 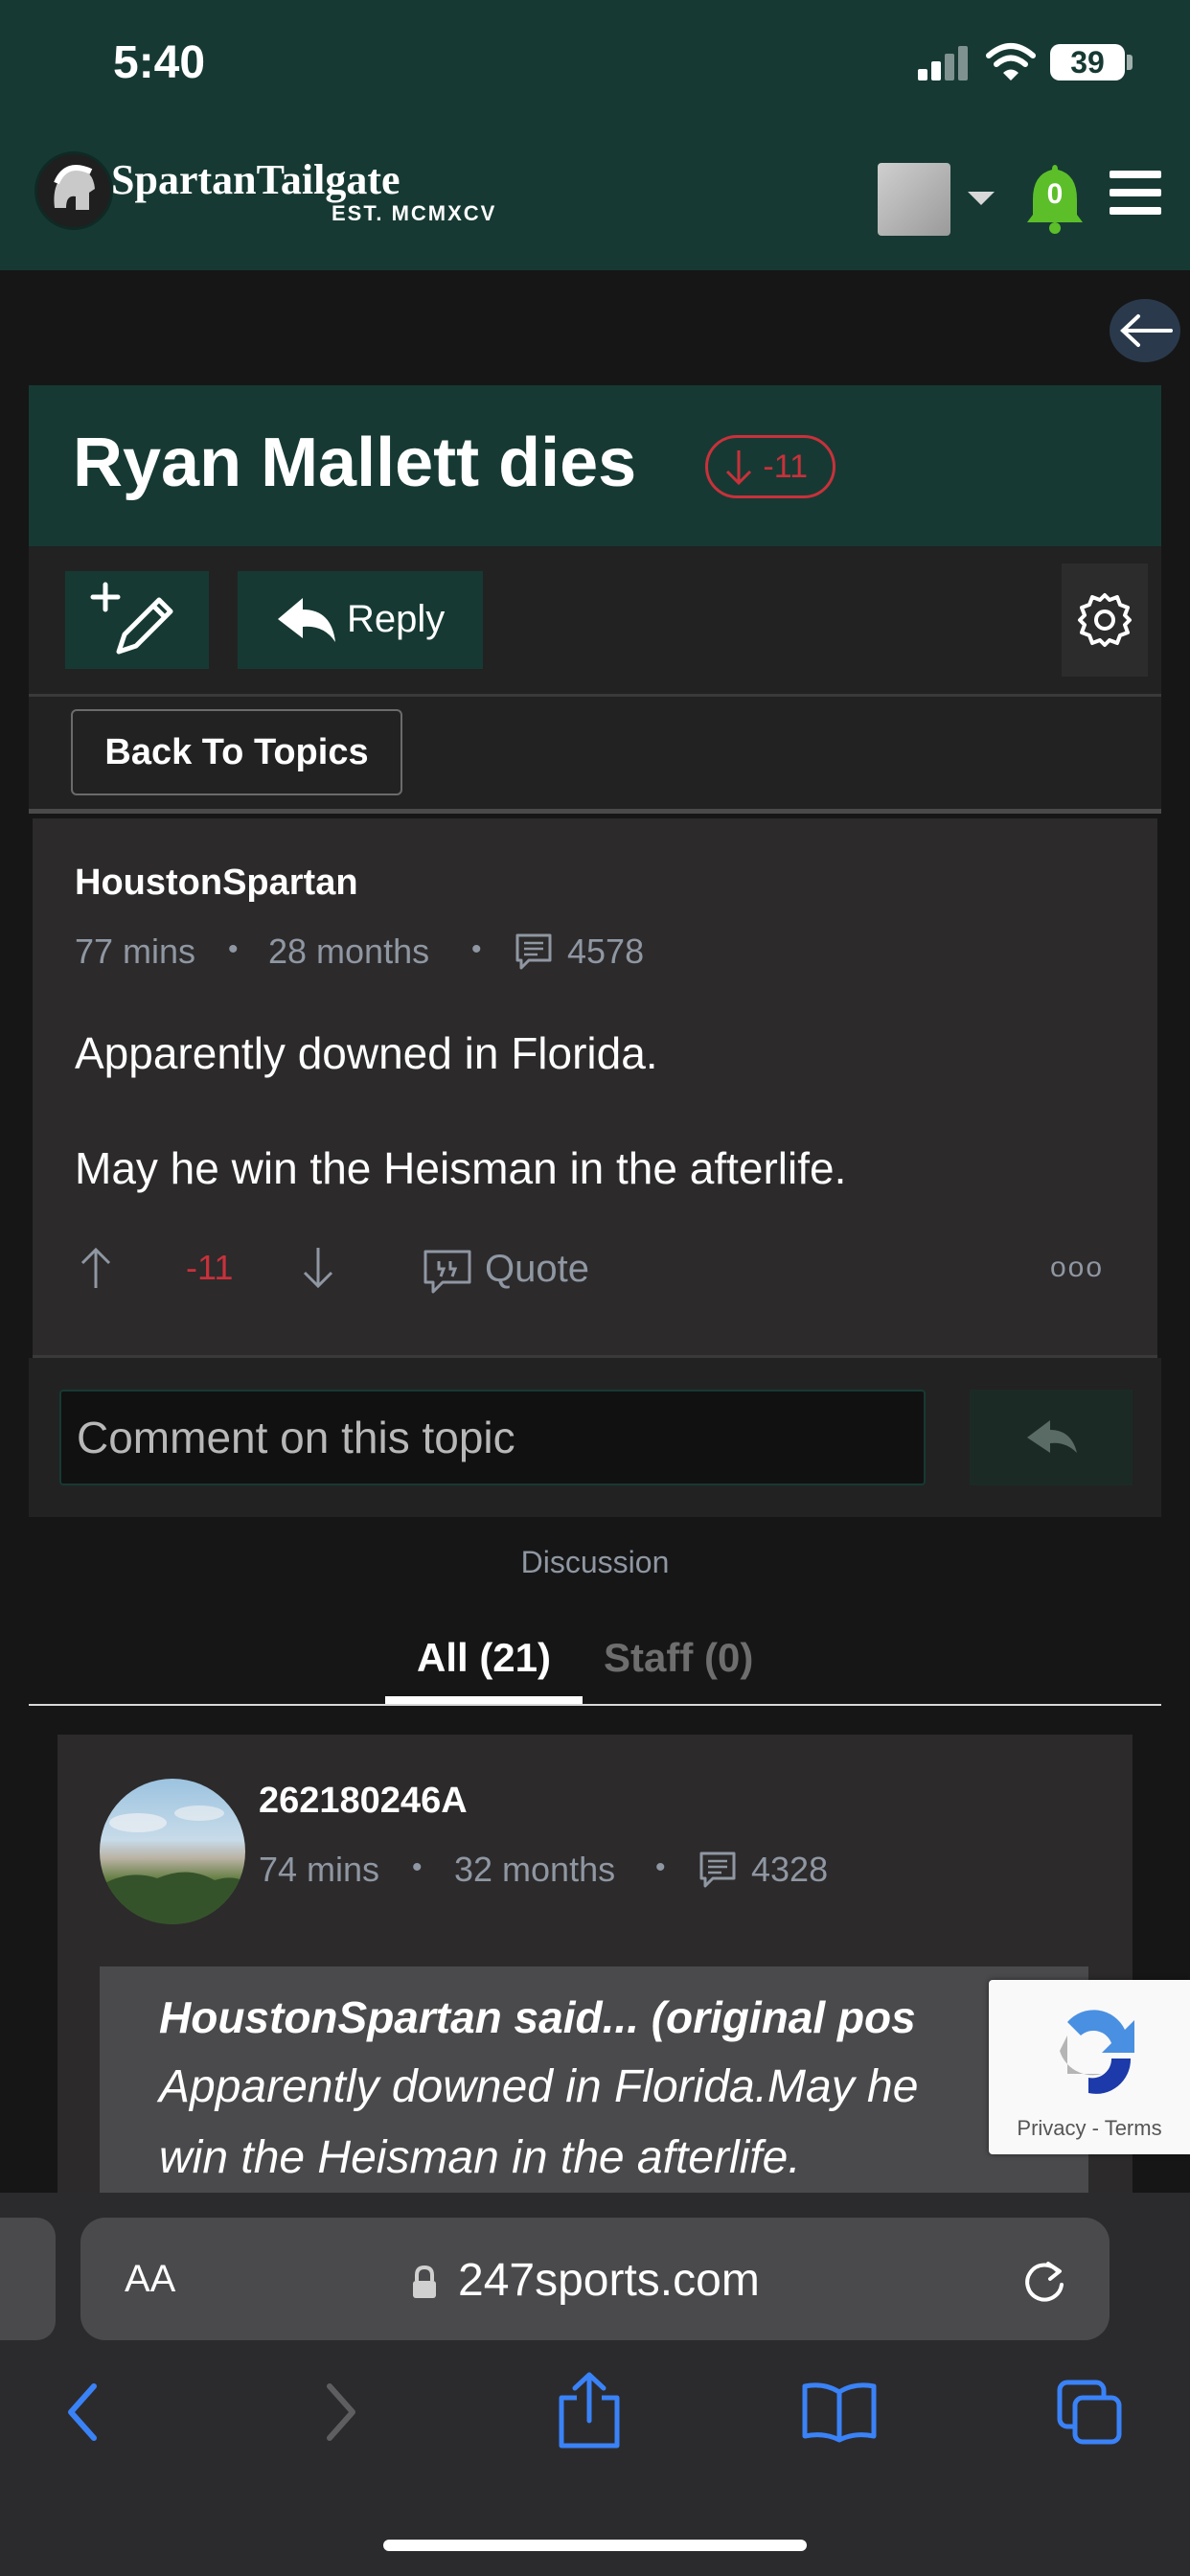 I want to click on post-membership: 28 months, so click(x=349, y=951).